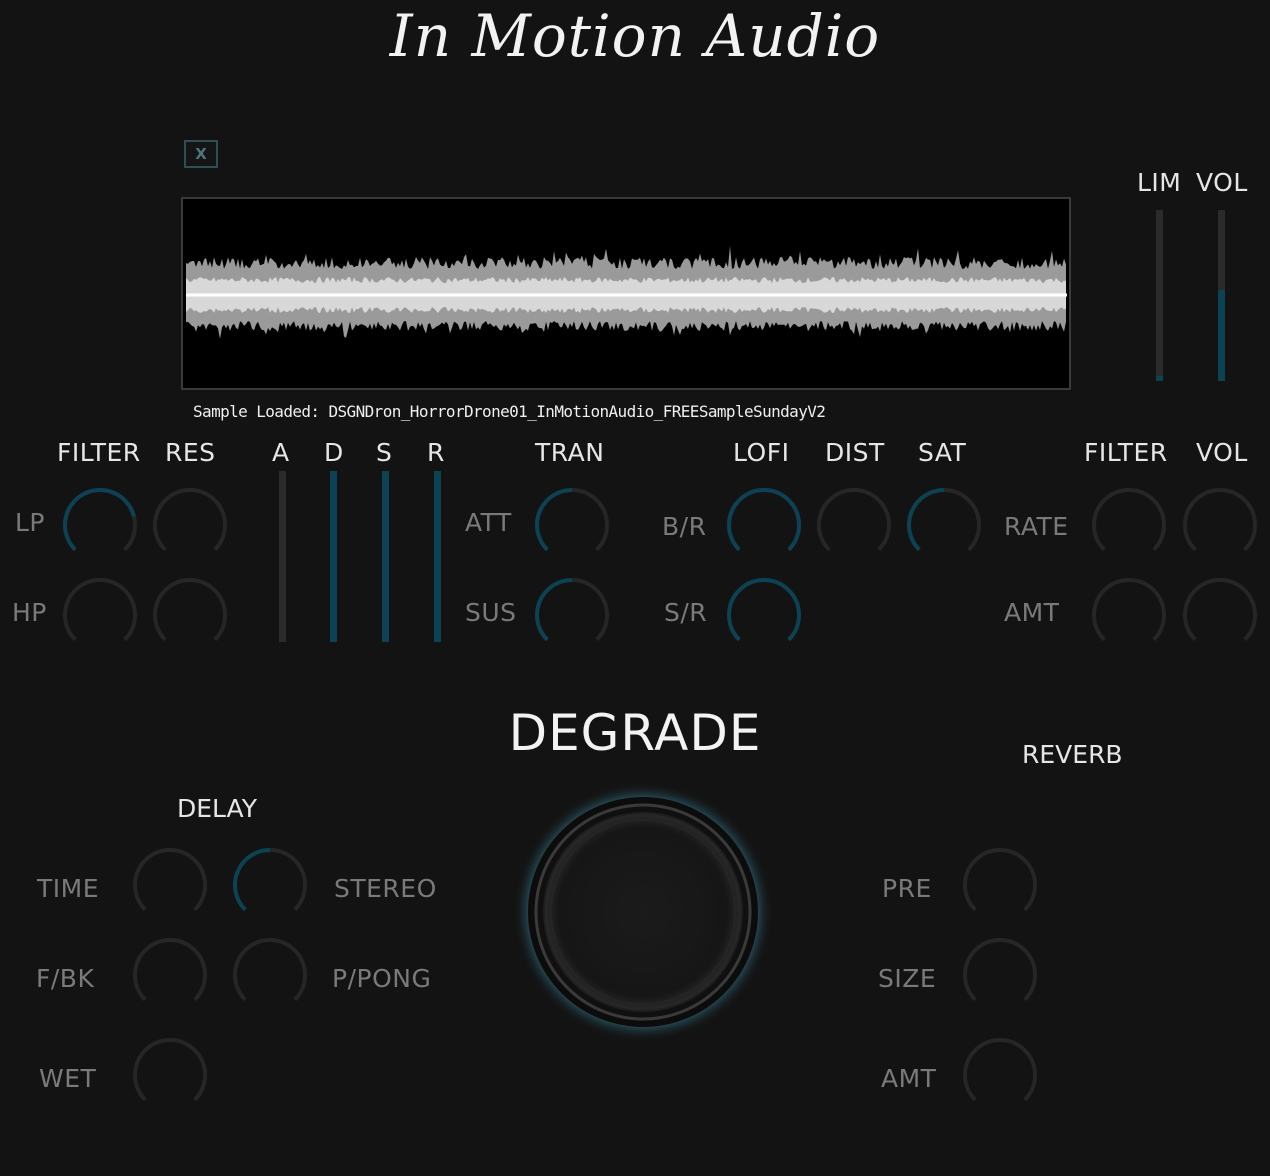 The width and height of the screenshot is (1270, 1176). Describe the element at coordinates (1126, 452) in the screenshot. I see `lfo-filter-header: FILTER` at that location.